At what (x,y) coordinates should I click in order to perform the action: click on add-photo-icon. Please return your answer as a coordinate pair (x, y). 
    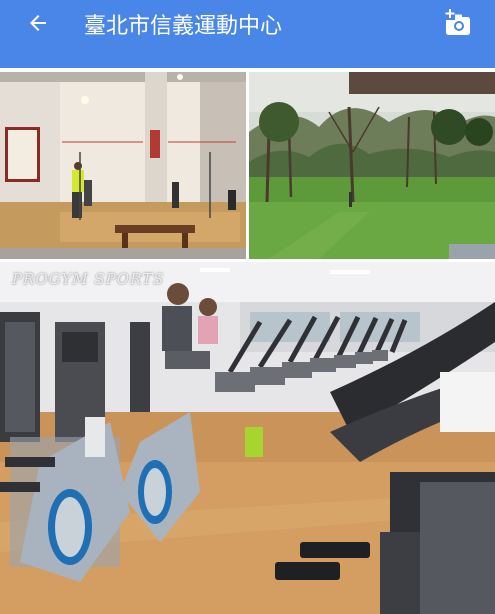
    Looking at the image, I should click on (457, 22).